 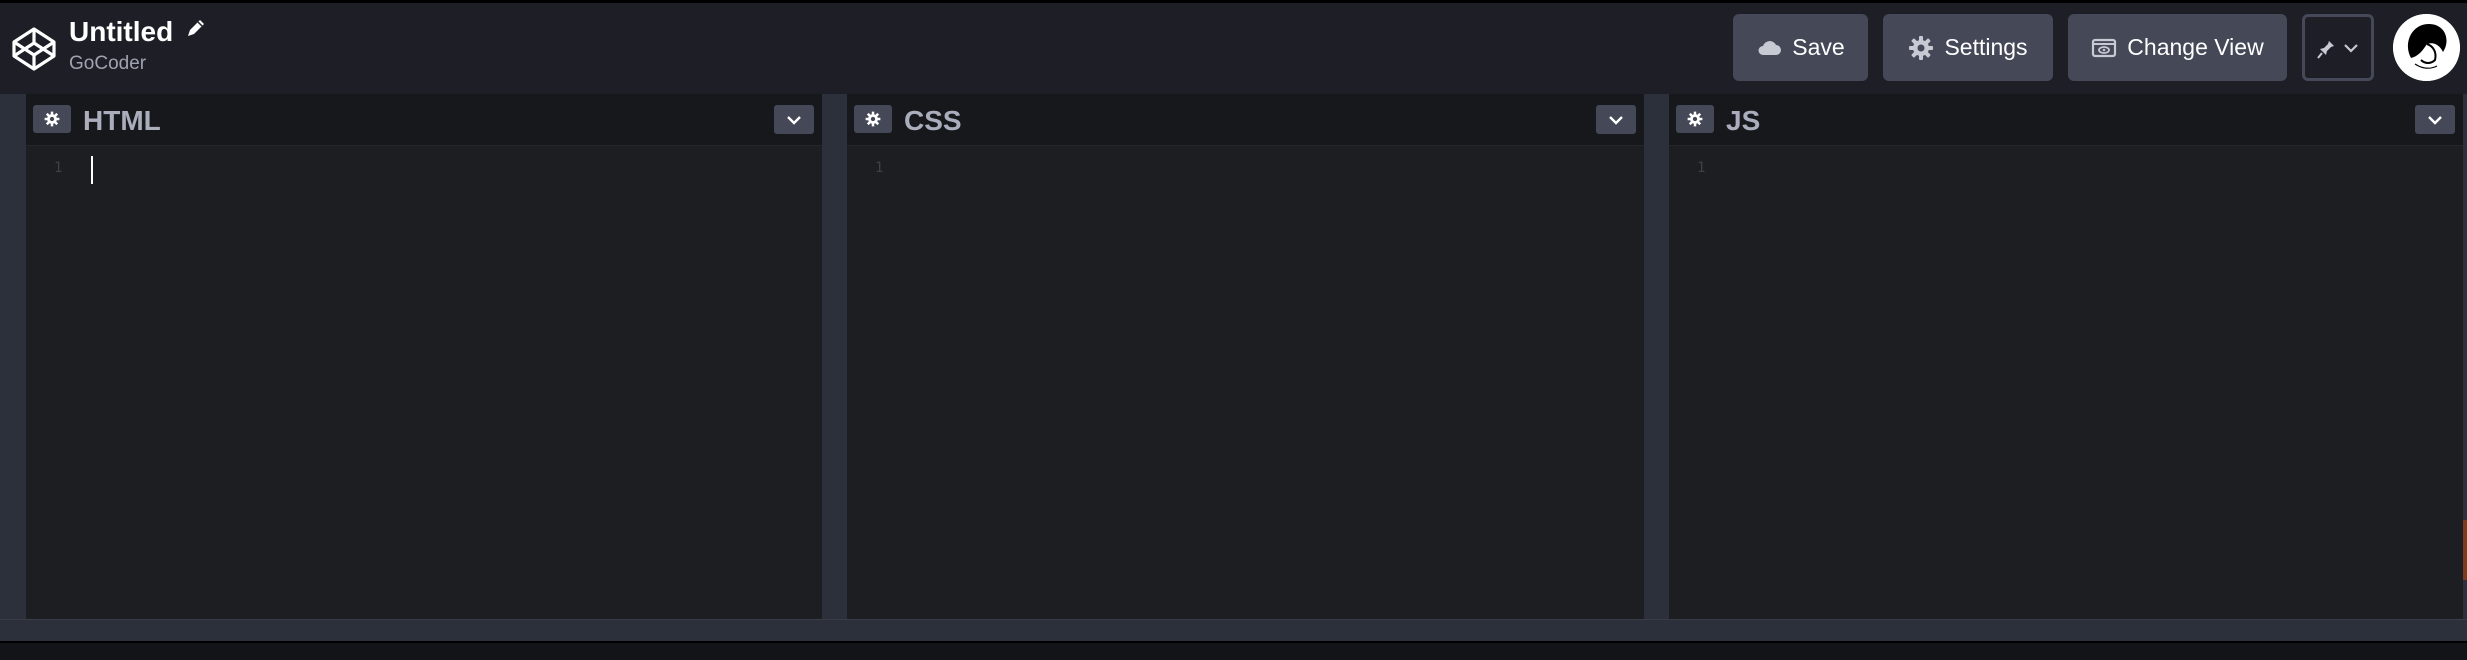 I want to click on js-collapse-button, so click(x=2435, y=119).